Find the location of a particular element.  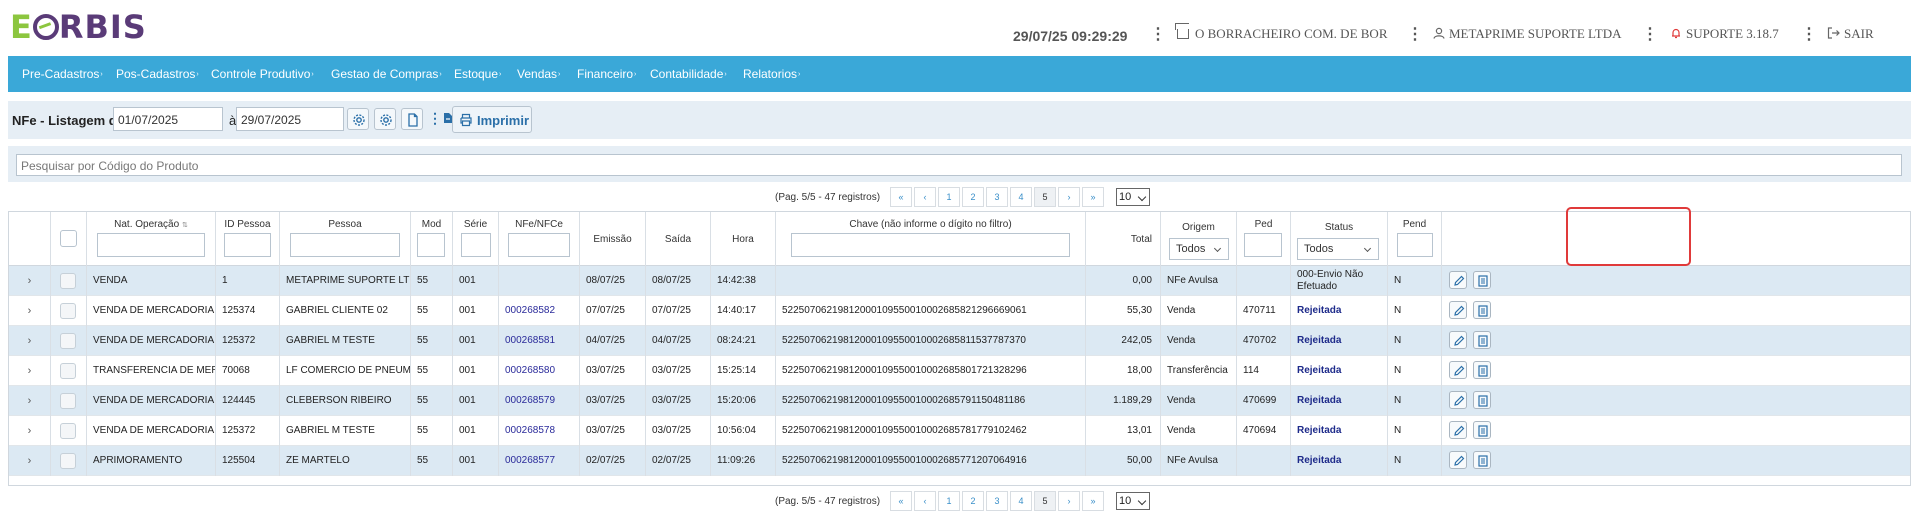

menu-contabilidade: Contabilidade› is located at coordinates (688, 74).